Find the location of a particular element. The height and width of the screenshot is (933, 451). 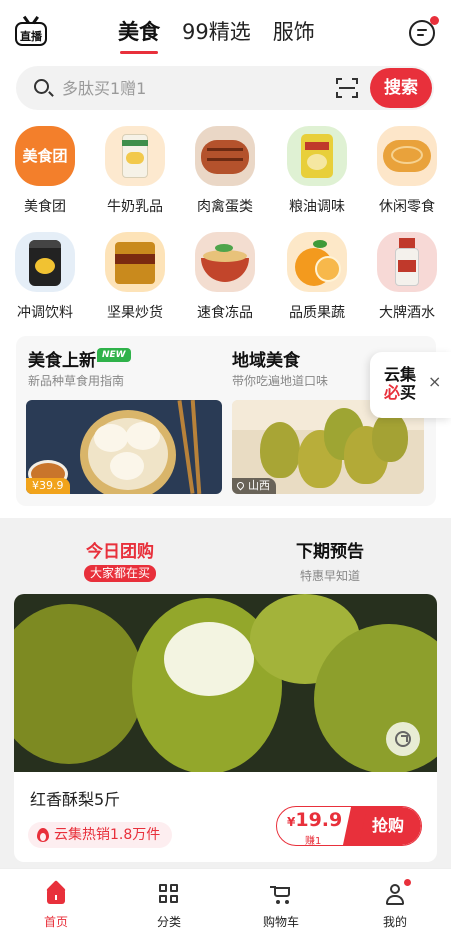

cart-wheel is located at coordinates (287, 902).